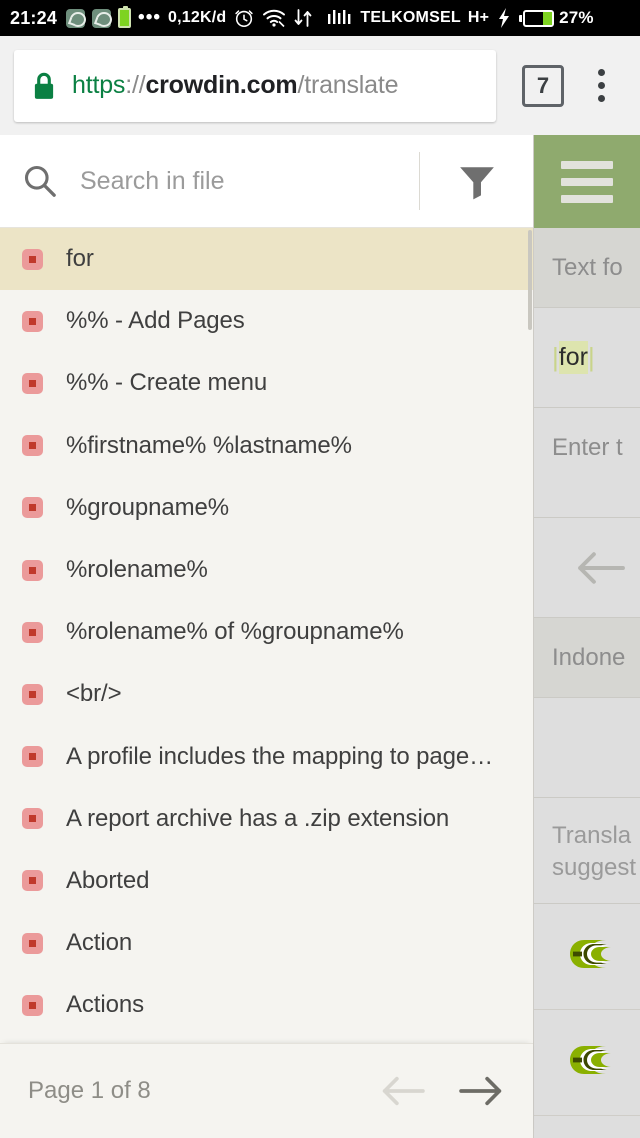 This screenshot has width=640, height=1138. I want to click on string-label: %groupname%, so click(147, 507).